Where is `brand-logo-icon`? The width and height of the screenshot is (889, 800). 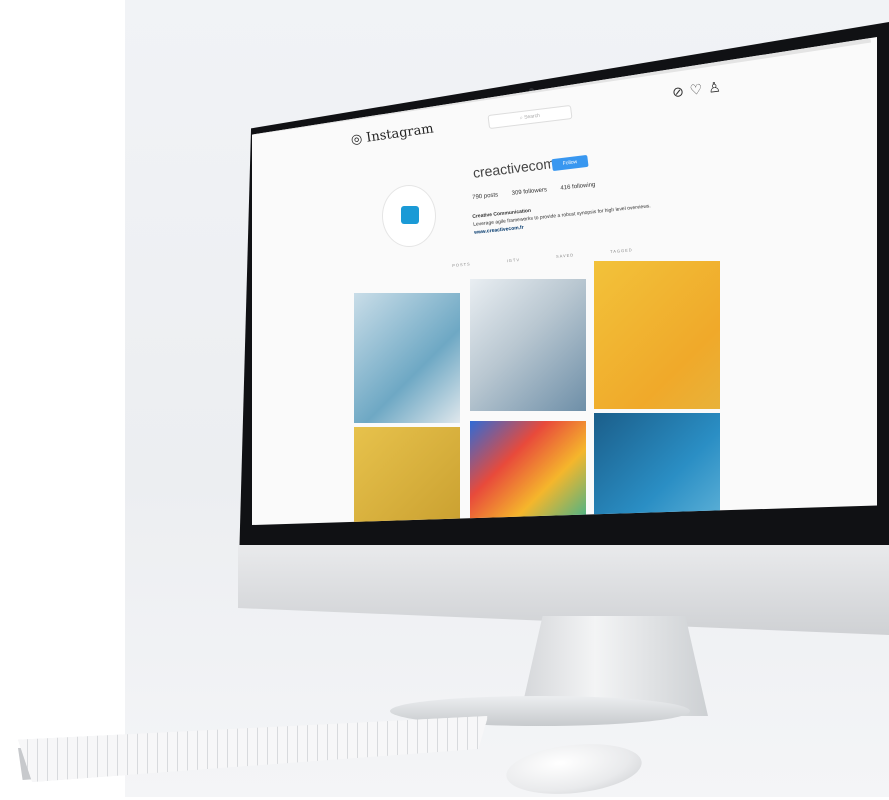
brand-logo-icon is located at coordinates (410, 215).